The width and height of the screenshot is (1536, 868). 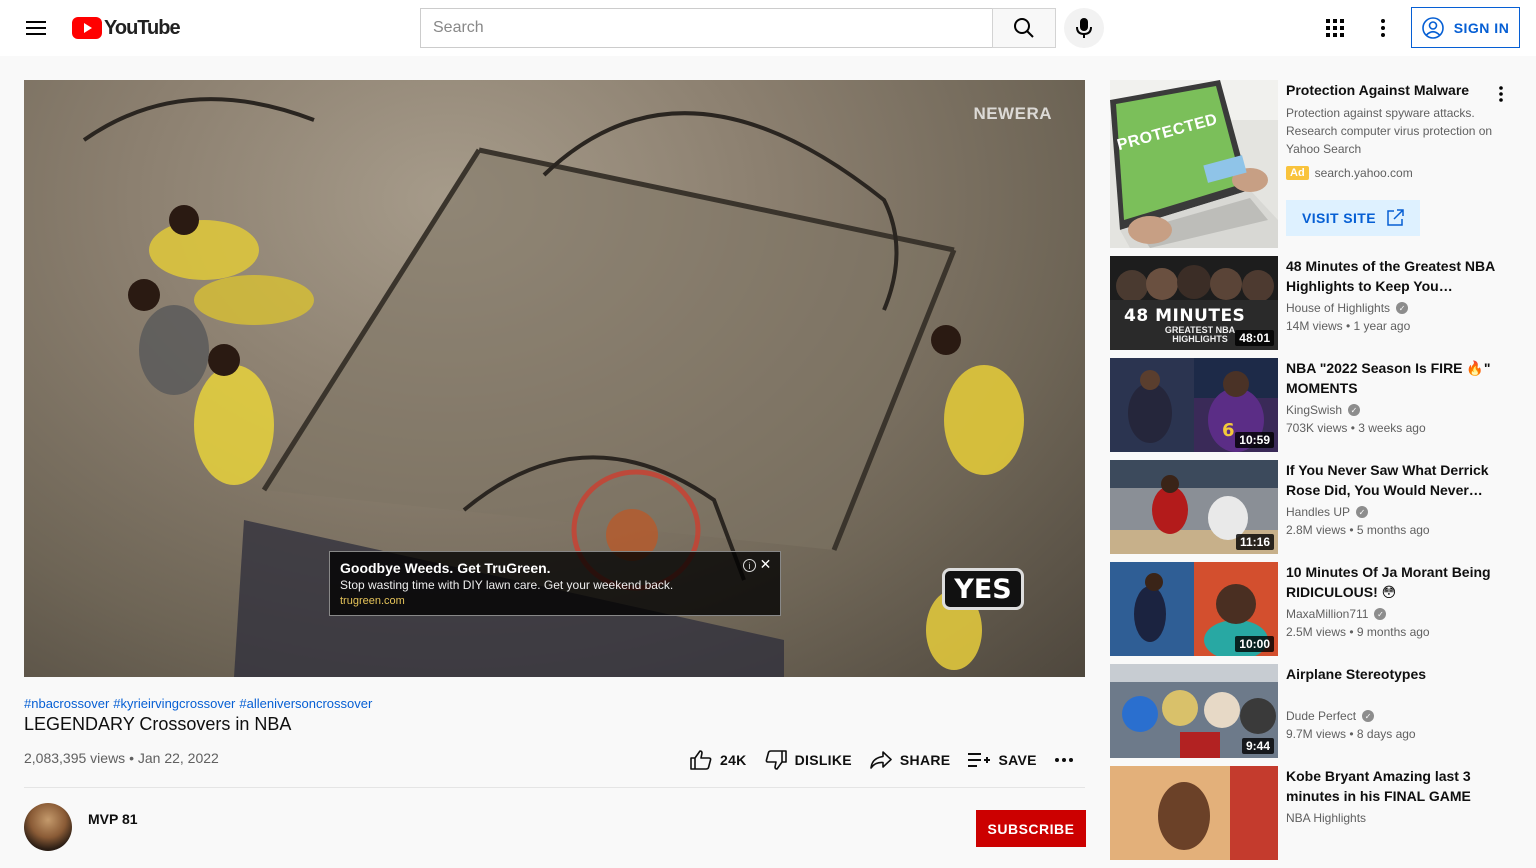 What do you see at coordinates (142, 27) in the screenshot?
I see `logo-text: YouTube` at bounding box center [142, 27].